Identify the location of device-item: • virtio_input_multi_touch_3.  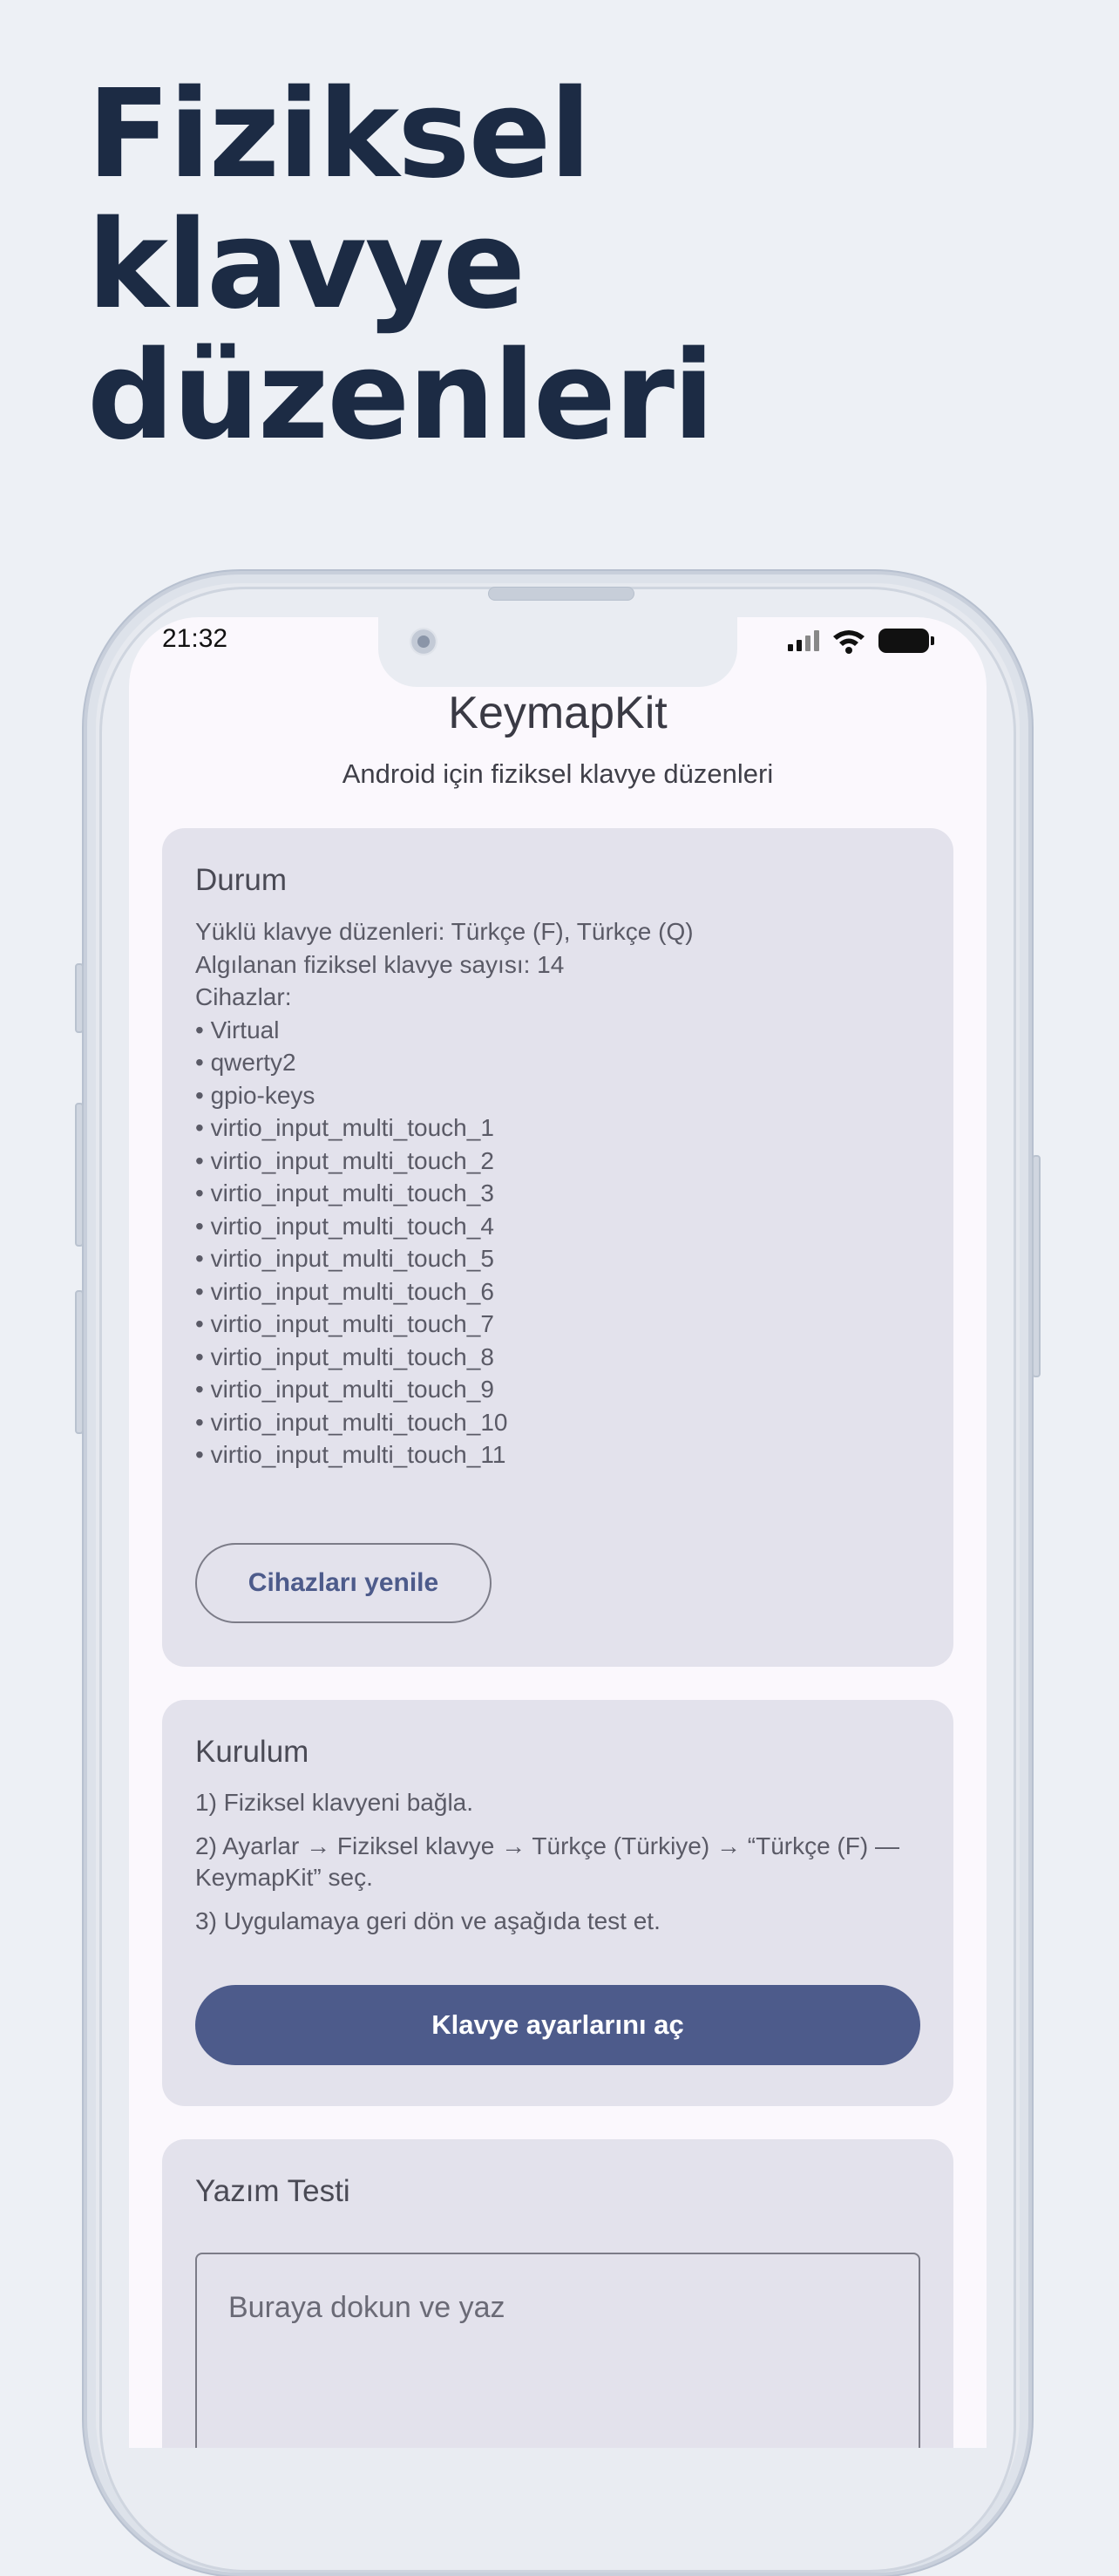
(345, 1192).